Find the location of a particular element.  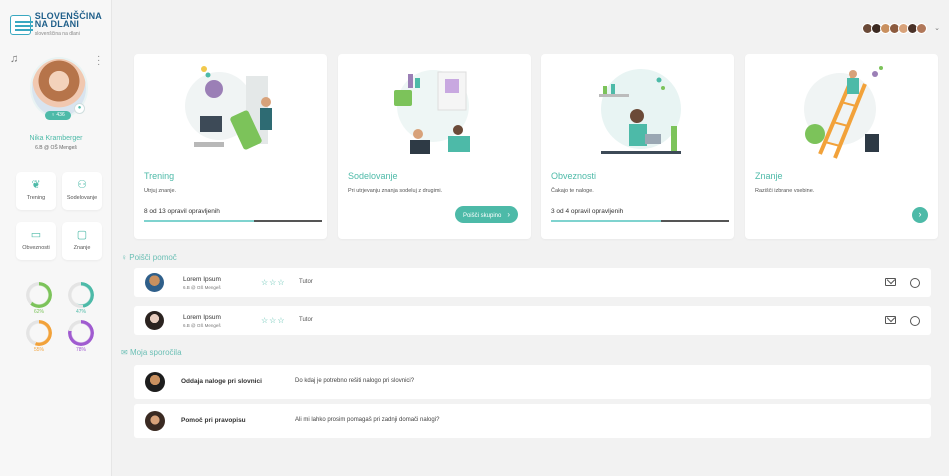

mail-icon: ✉ is located at coordinates (124, 352).